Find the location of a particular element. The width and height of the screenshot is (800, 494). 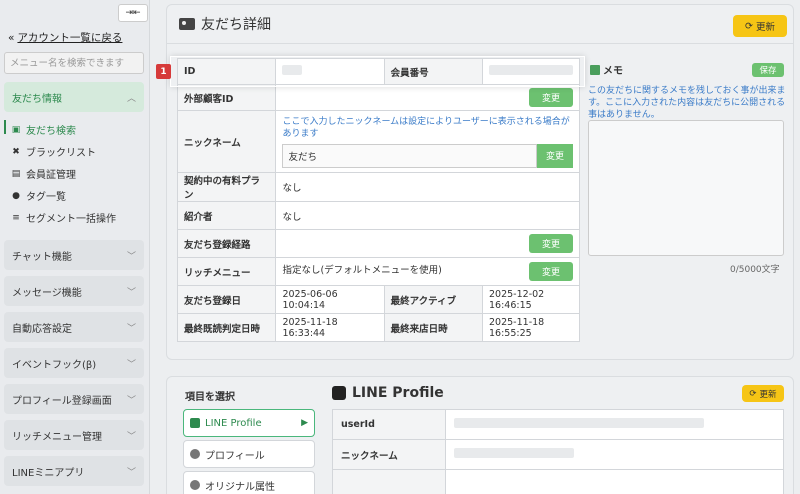

last-read-label: 最終既読判定日時 is located at coordinates (226, 327).